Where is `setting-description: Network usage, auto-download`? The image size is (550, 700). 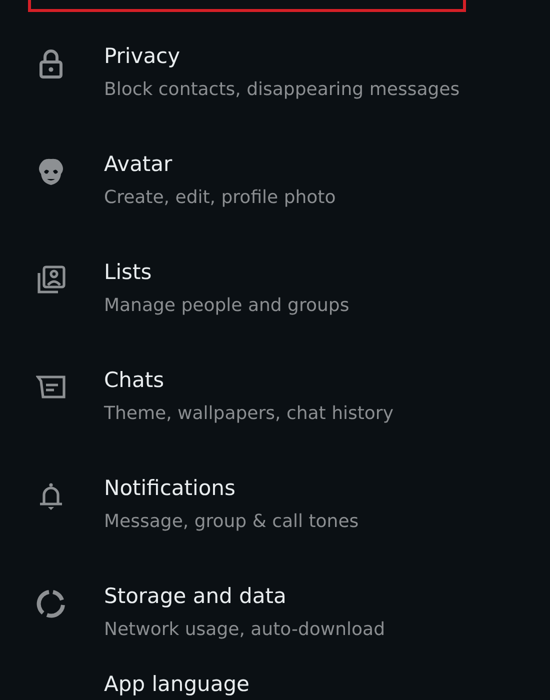
setting-description: Network usage, auto-download is located at coordinates (245, 630).